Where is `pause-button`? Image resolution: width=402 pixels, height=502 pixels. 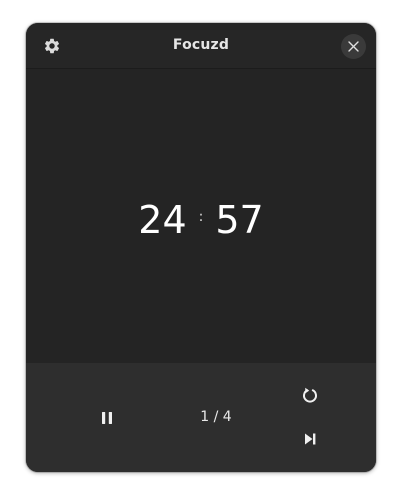 pause-button is located at coordinates (107, 418).